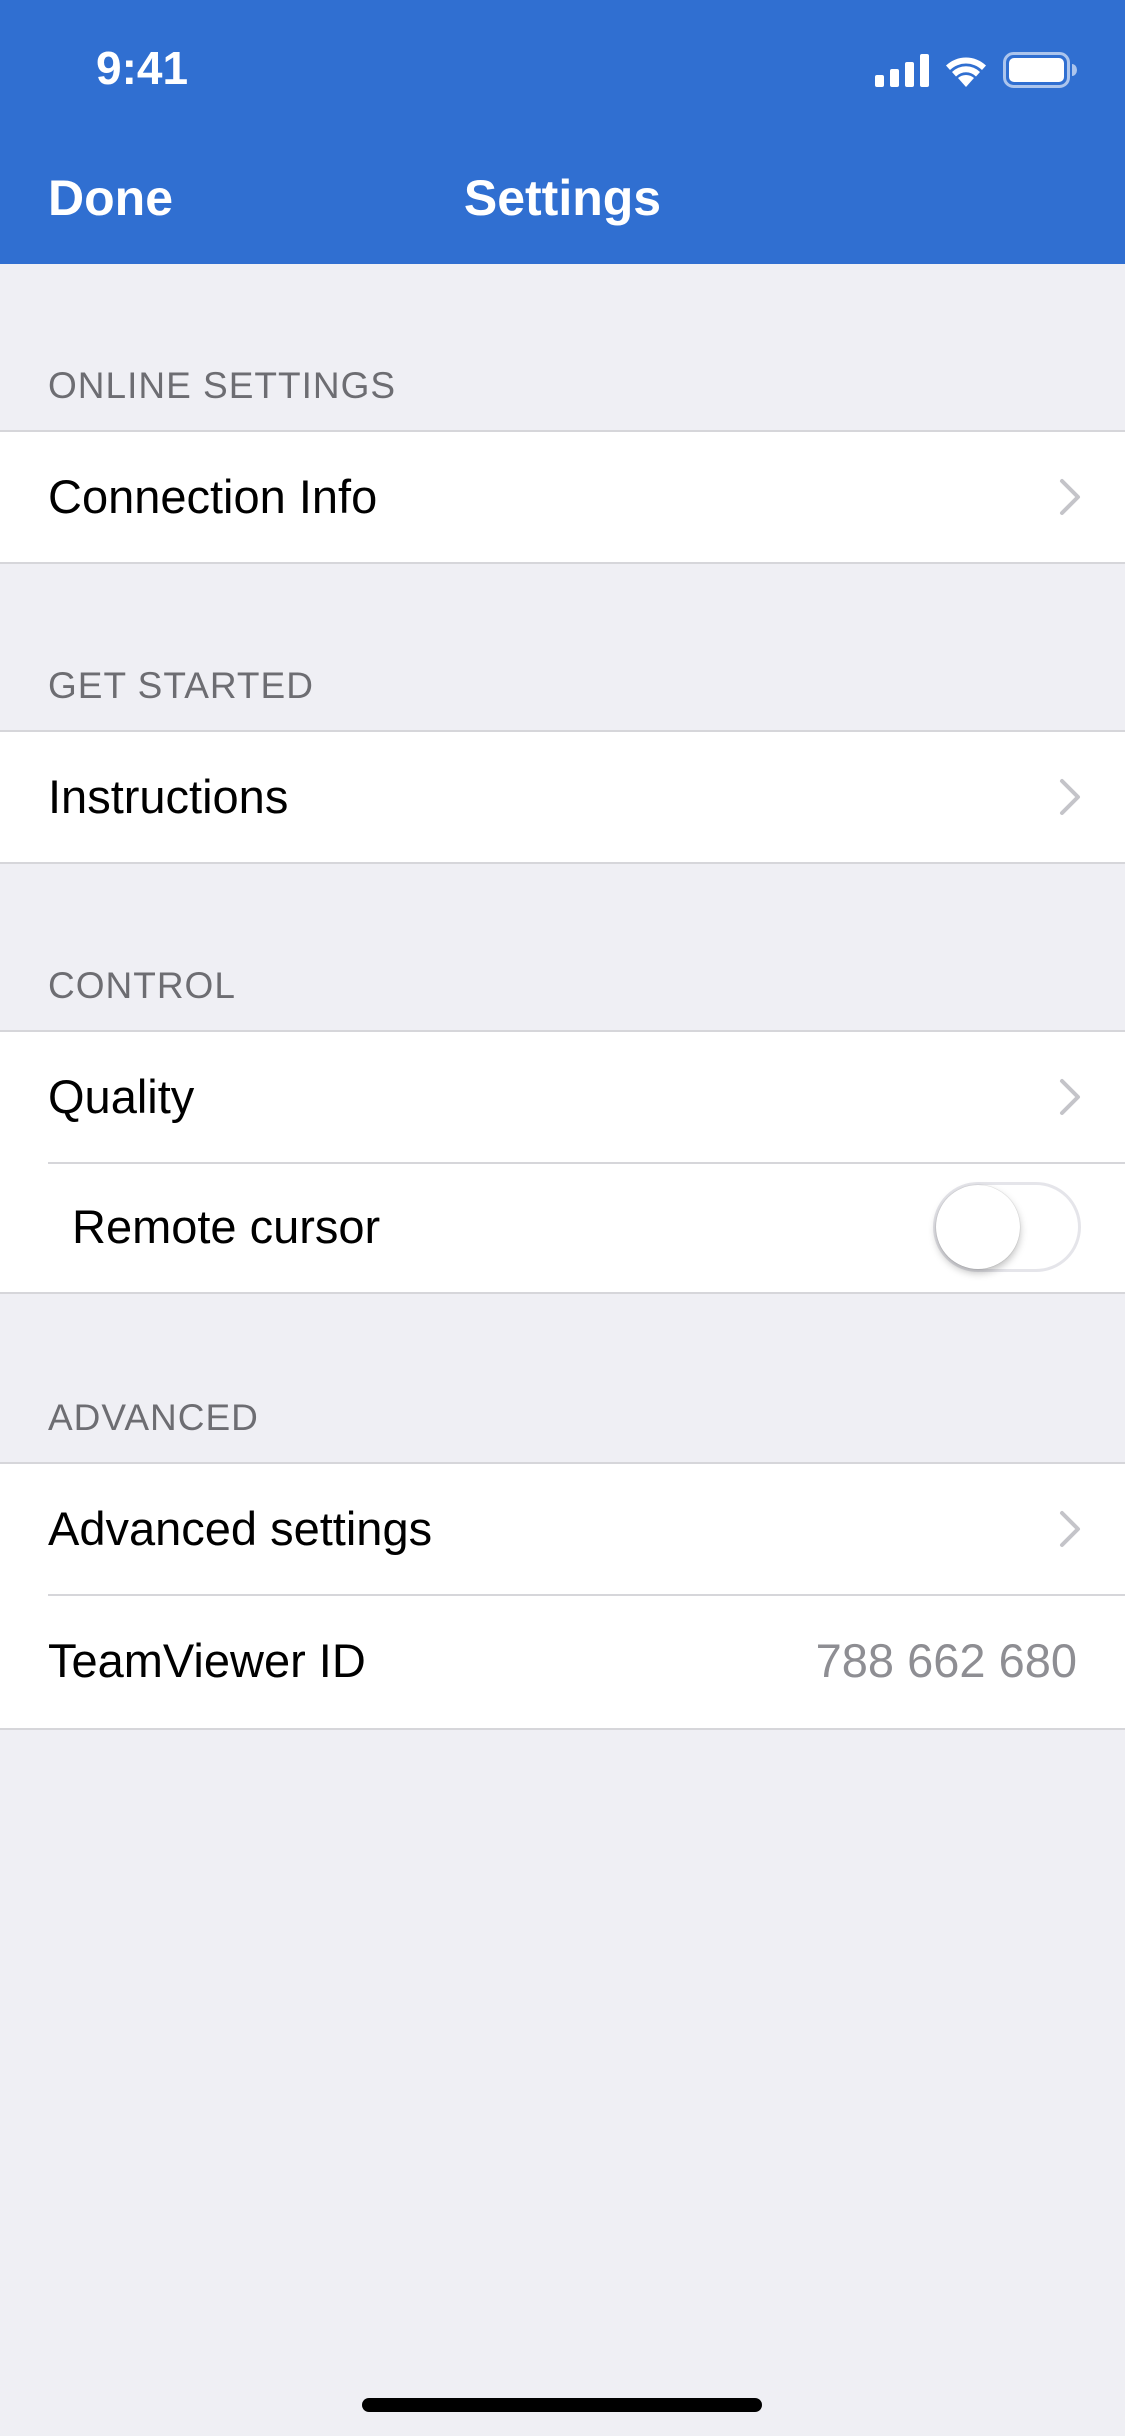  What do you see at coordinates (562, 1227) in the screenshot?
I see `remote-cursor-row: Remote cursor` at bounding box center [562, 1227].